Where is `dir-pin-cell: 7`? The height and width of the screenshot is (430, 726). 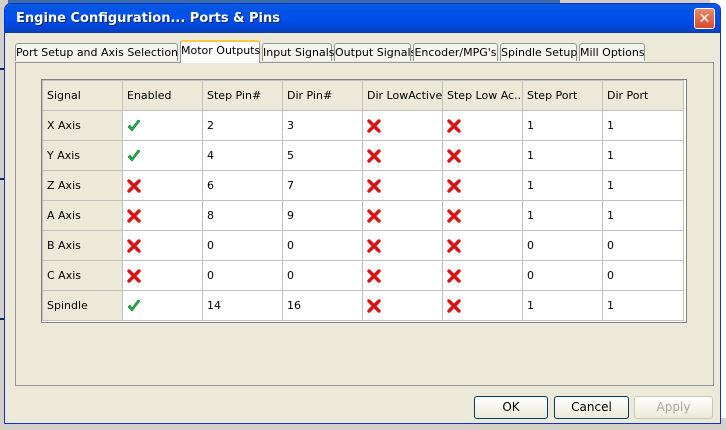
dir-pin-cell: 7 is located at coordinates (322, 185).